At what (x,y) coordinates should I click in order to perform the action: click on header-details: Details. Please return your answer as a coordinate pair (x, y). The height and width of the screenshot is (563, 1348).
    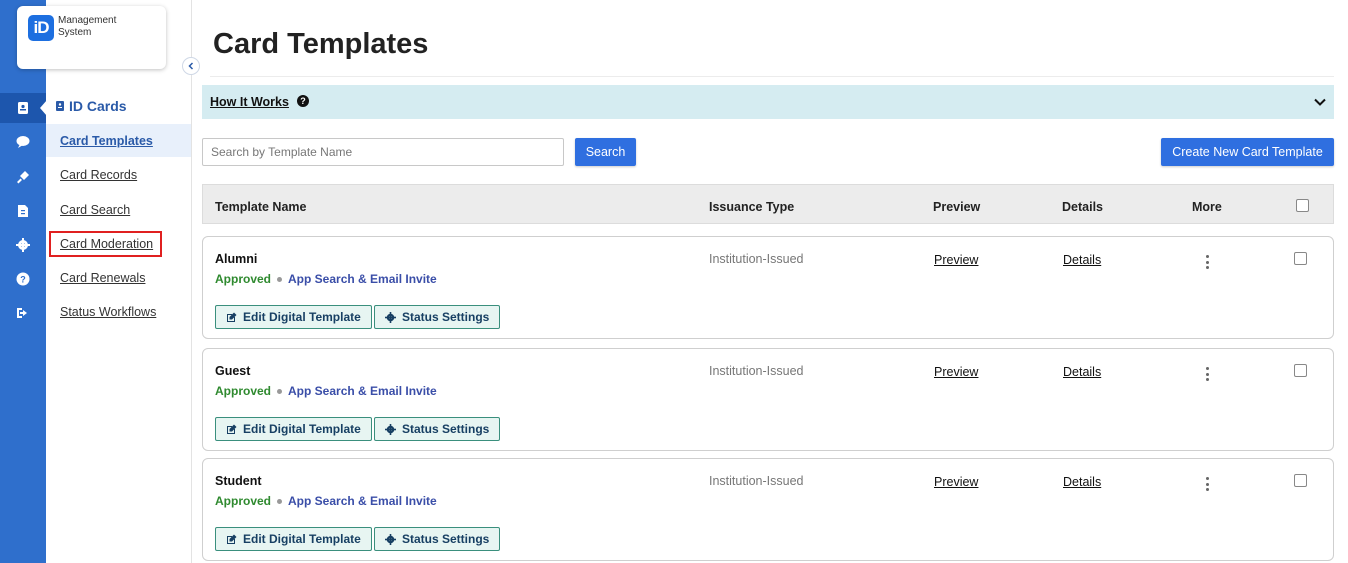
    Looking at the image, I should click on (1082, 207).